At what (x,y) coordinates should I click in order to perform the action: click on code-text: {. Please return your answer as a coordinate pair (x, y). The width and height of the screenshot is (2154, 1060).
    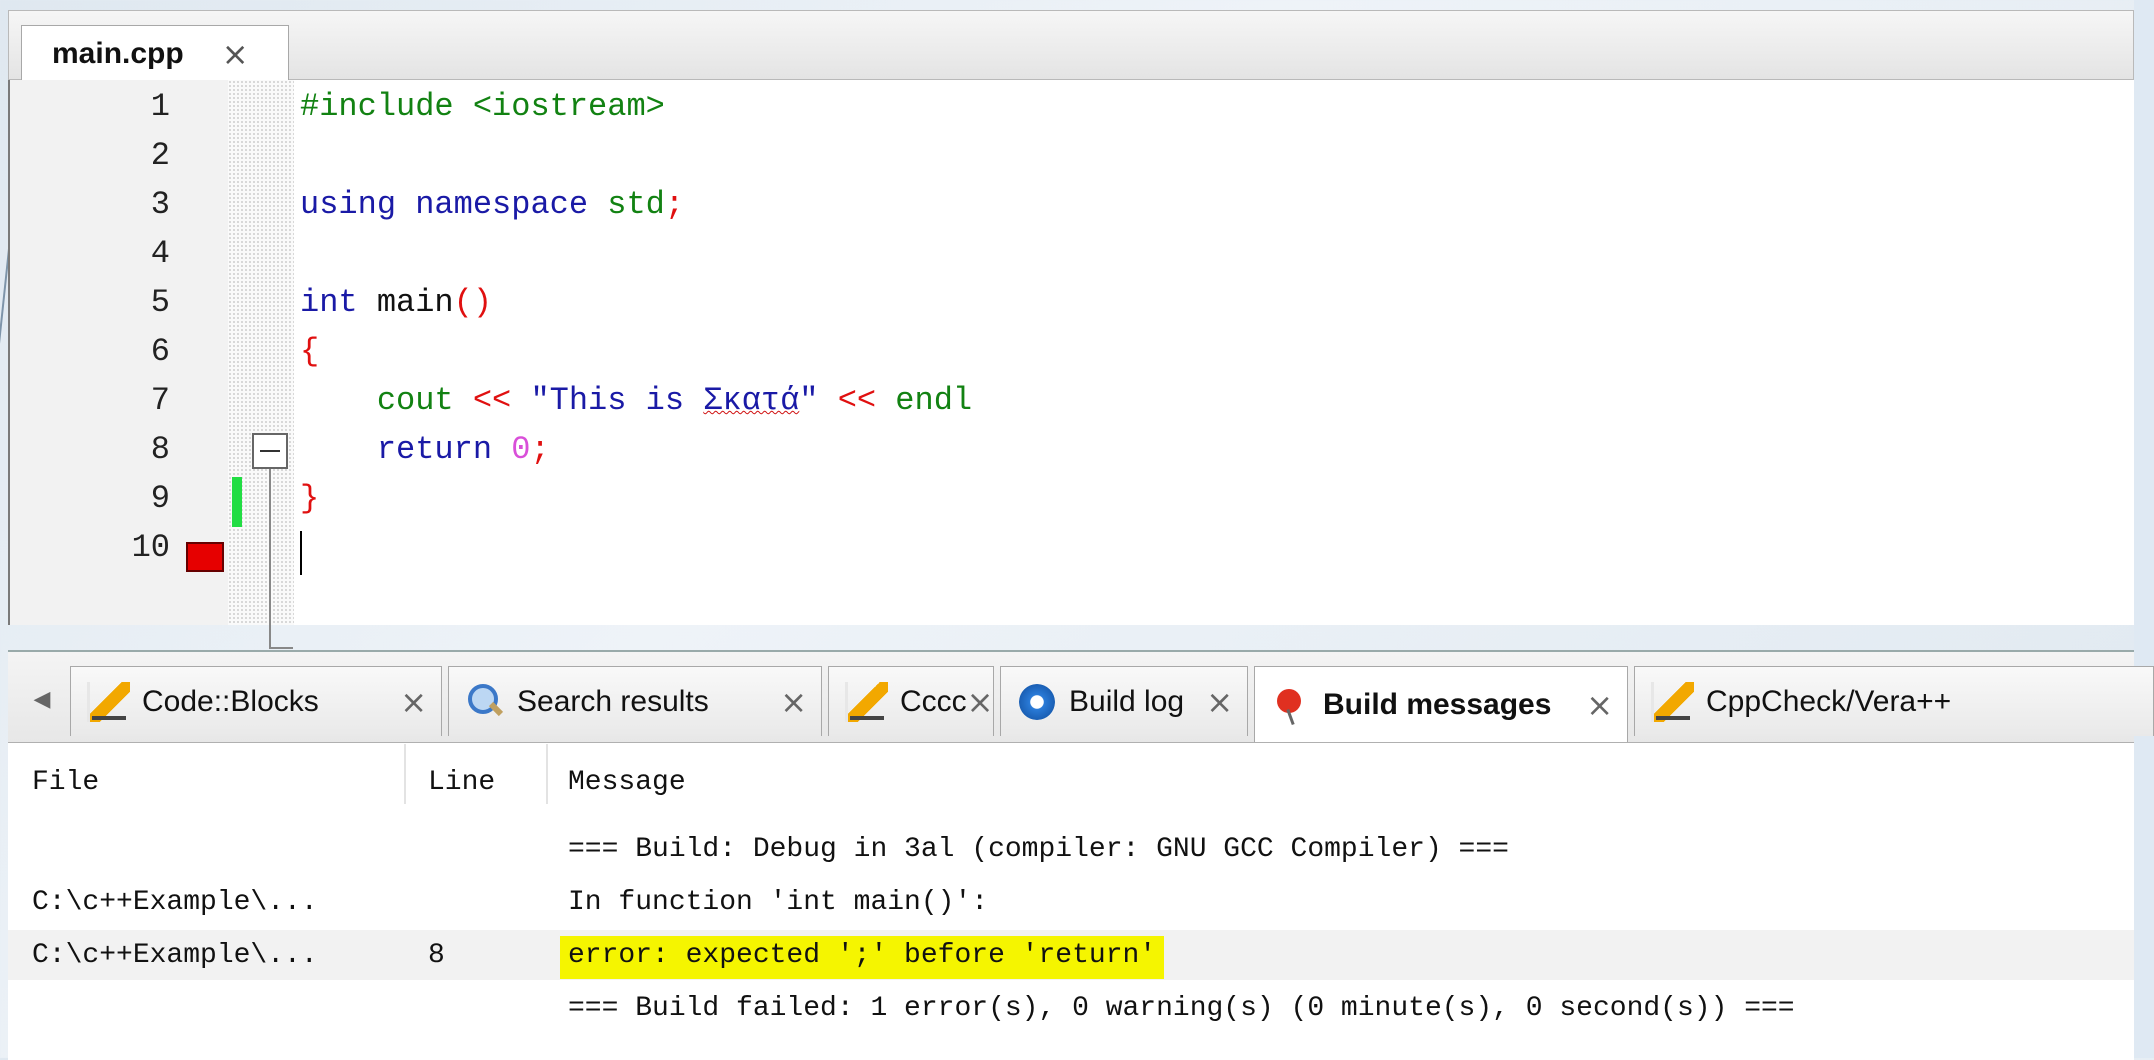
    Looking at the image, I should click on (309, 351).